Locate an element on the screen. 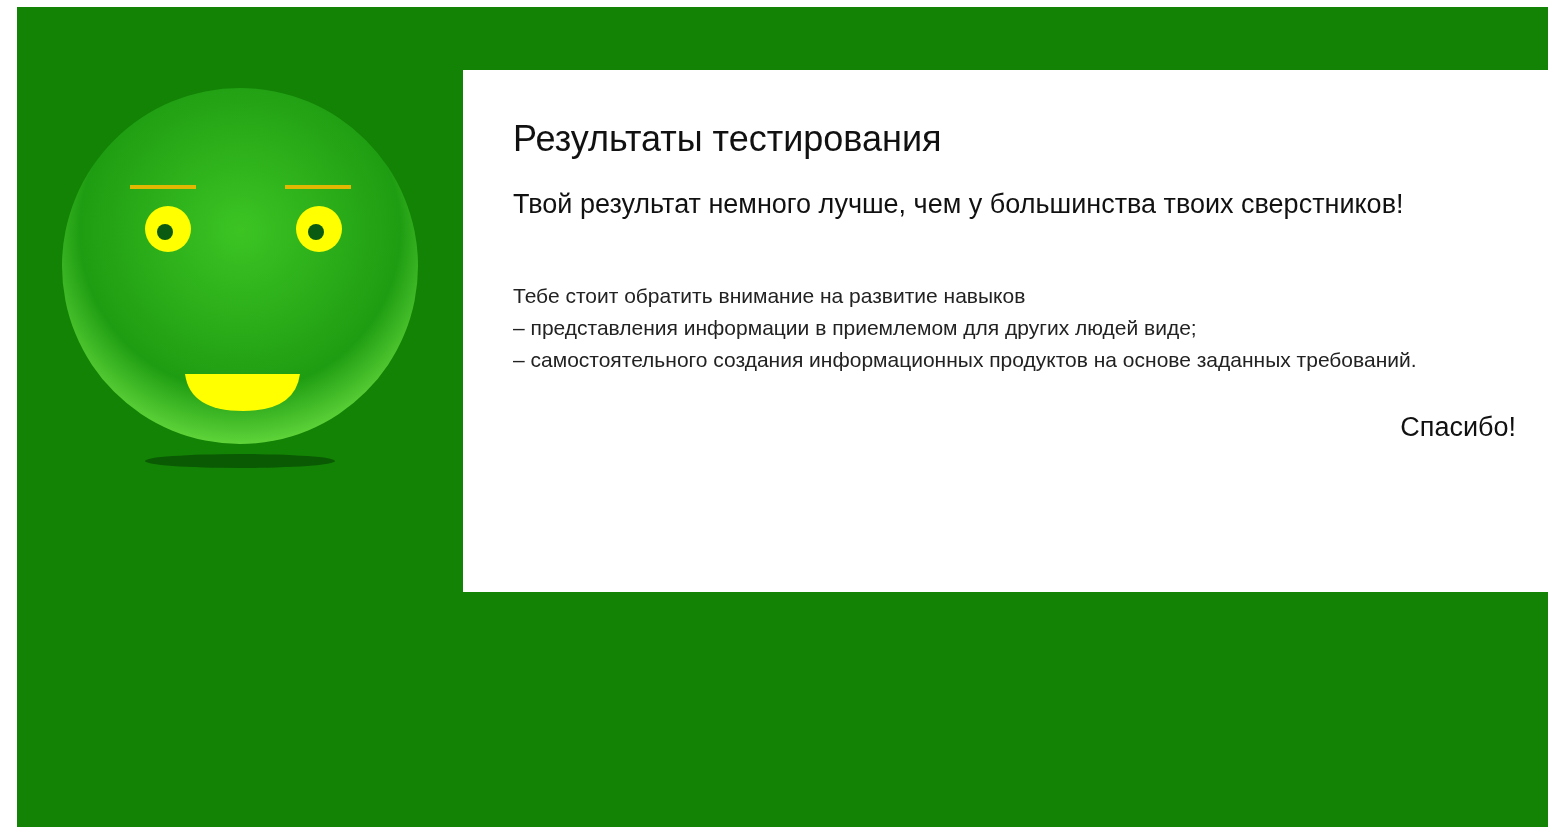 The image size is (1548, 827). results-title: Результаты тестирования is located at coordinates (728, 139).